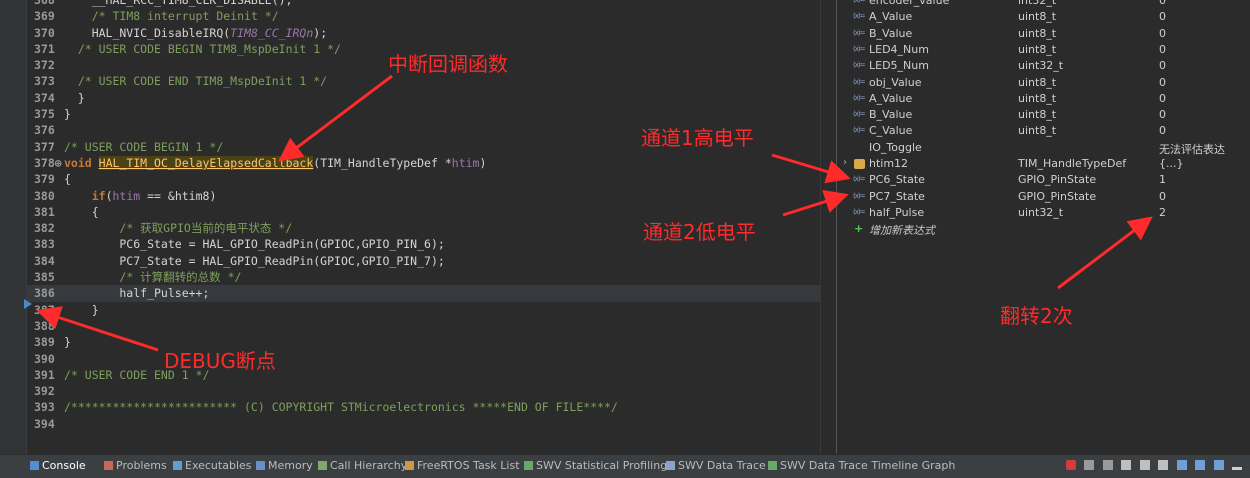 The image size is (1250, 478). Describe the element at coordinates (78, 162) in the screenshot. I see `code-token-keyword: void` at that location.